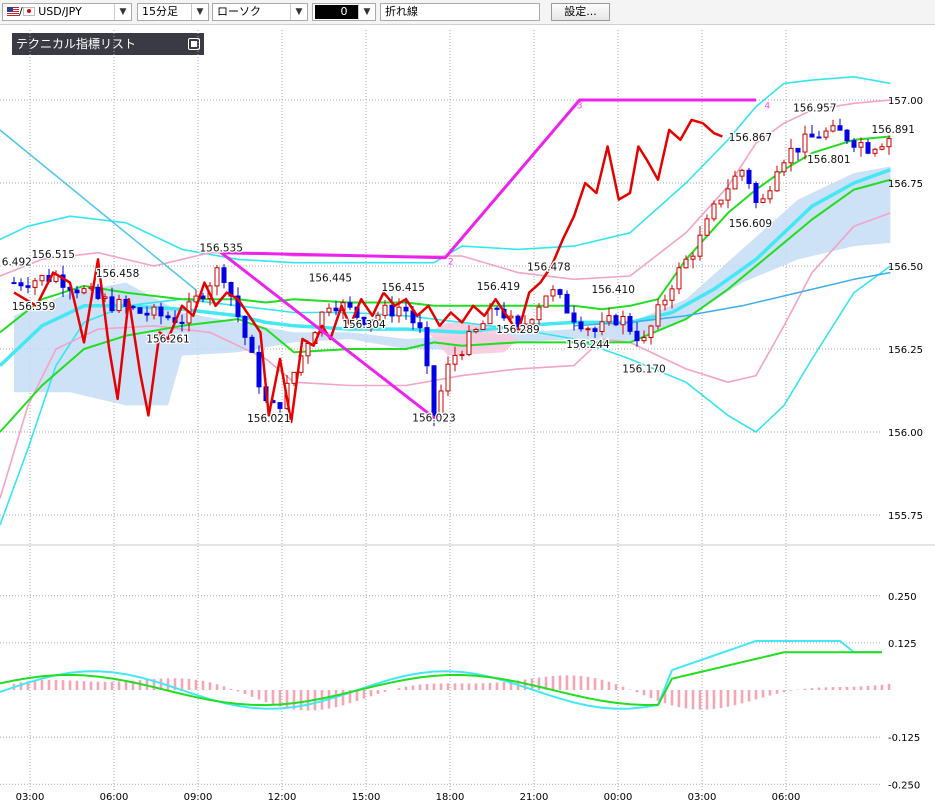 Image resolution: width=935 pixels, height=804 pixels. I want to click on timeframe-select: 15分足 ▼, so click(173, 12).